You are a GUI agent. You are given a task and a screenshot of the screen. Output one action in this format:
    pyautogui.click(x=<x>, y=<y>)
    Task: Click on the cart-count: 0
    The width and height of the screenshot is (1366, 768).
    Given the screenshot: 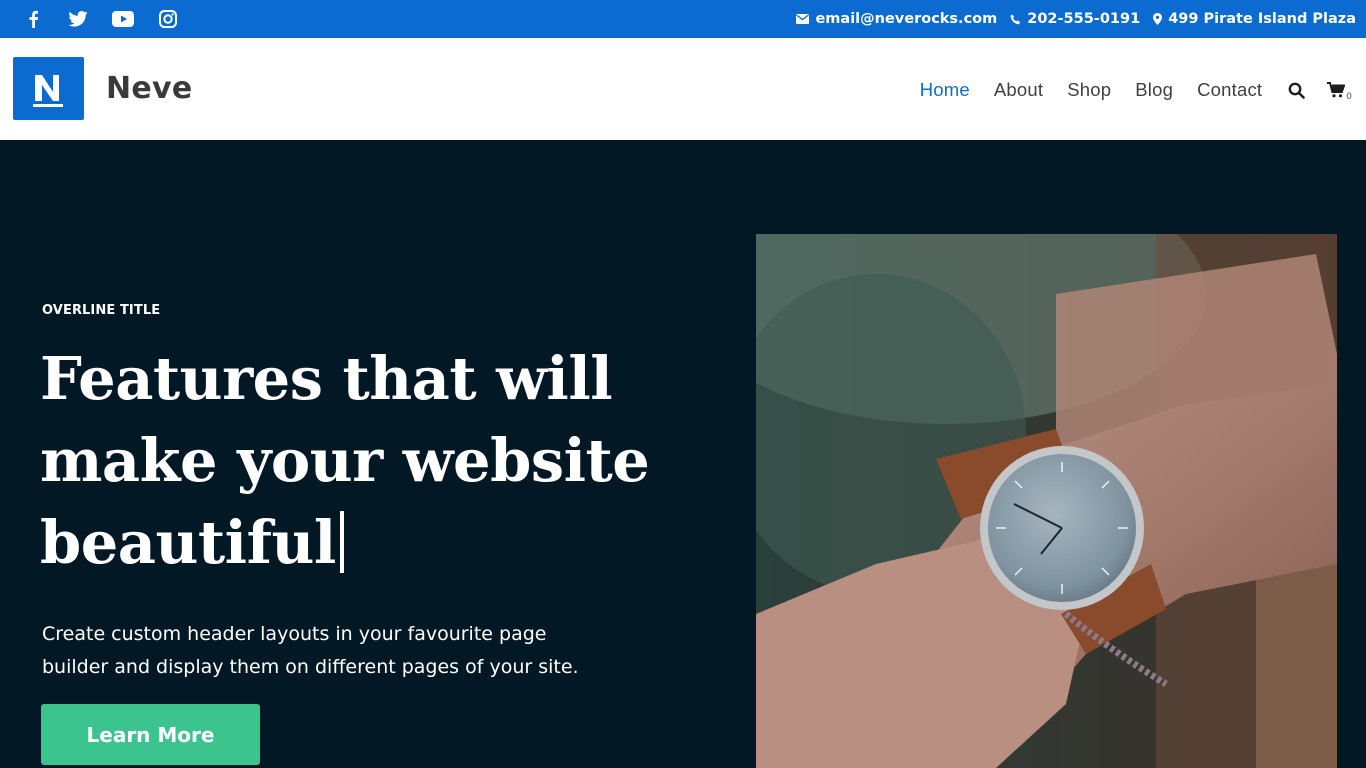 What is the action you would take?
    pyautogui.click(x=1349, y=97)
    